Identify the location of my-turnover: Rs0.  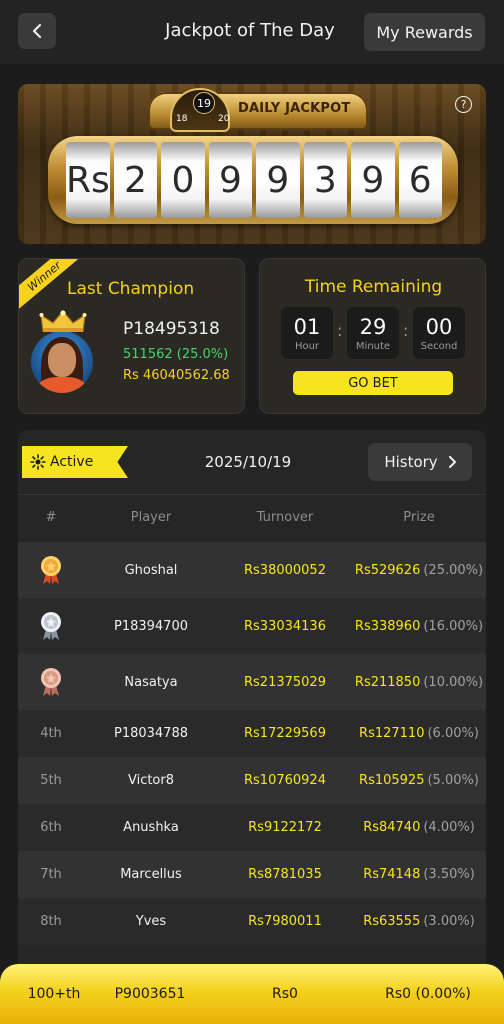
(285, 994).